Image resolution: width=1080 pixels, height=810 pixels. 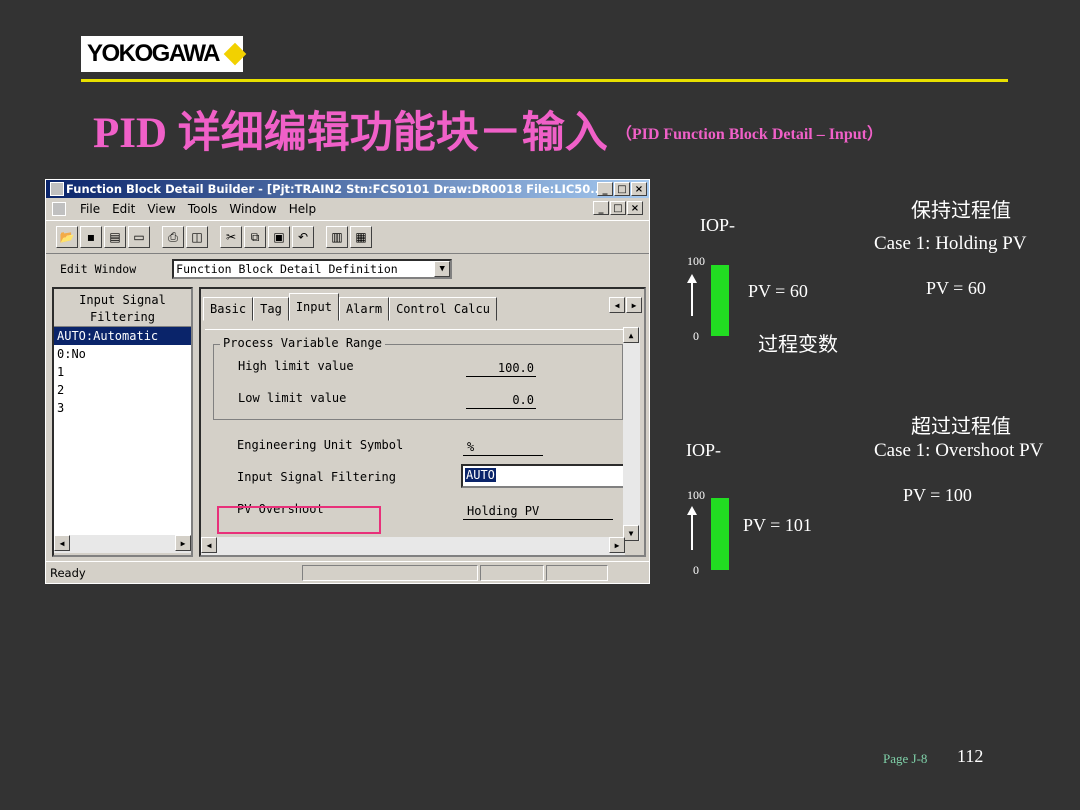 What do you see at coordinates (235, 54) in the screenshot?
I see `diamond-icon` at bounding box center [235, 54].